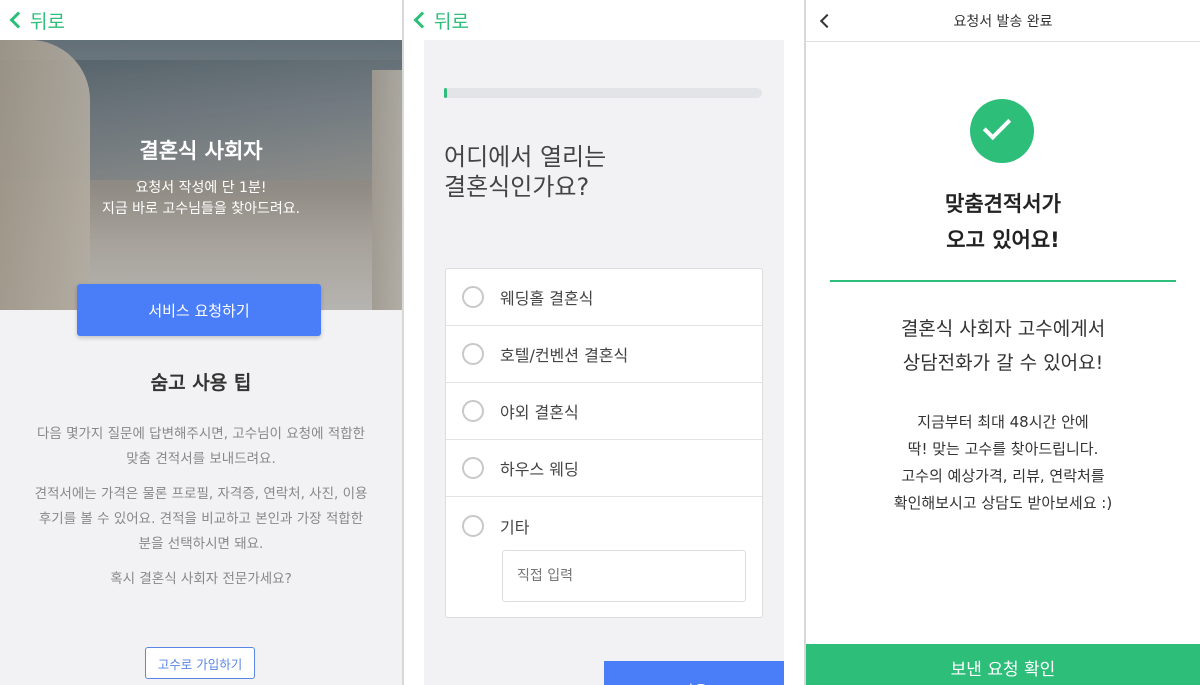 This screenshot has height=685, width=1200. I want to click on tips-title: 숨고 사용 팁, so click(201, 383).